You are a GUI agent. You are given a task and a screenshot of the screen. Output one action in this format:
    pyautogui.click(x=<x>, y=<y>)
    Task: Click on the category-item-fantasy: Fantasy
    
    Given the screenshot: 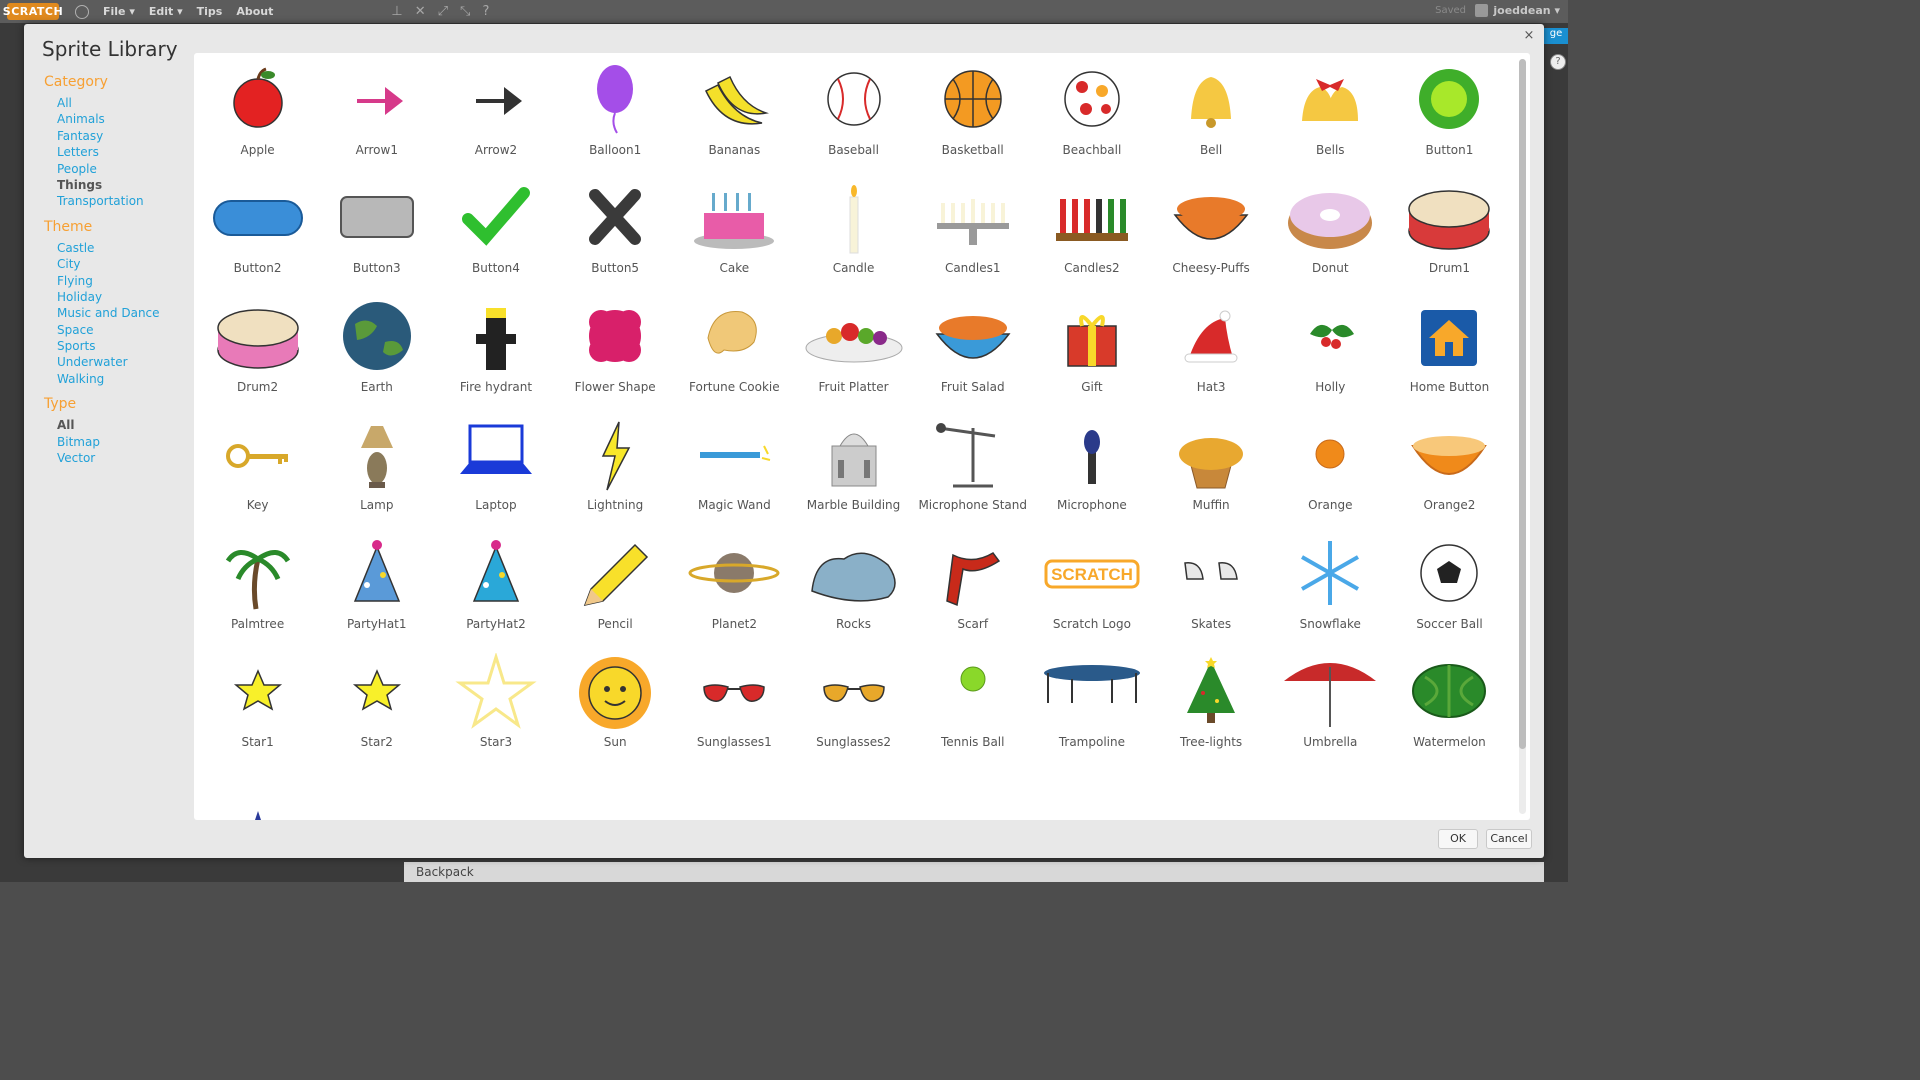 What is the action you would take?
    pyautogui.click(x=119, y=136)
    